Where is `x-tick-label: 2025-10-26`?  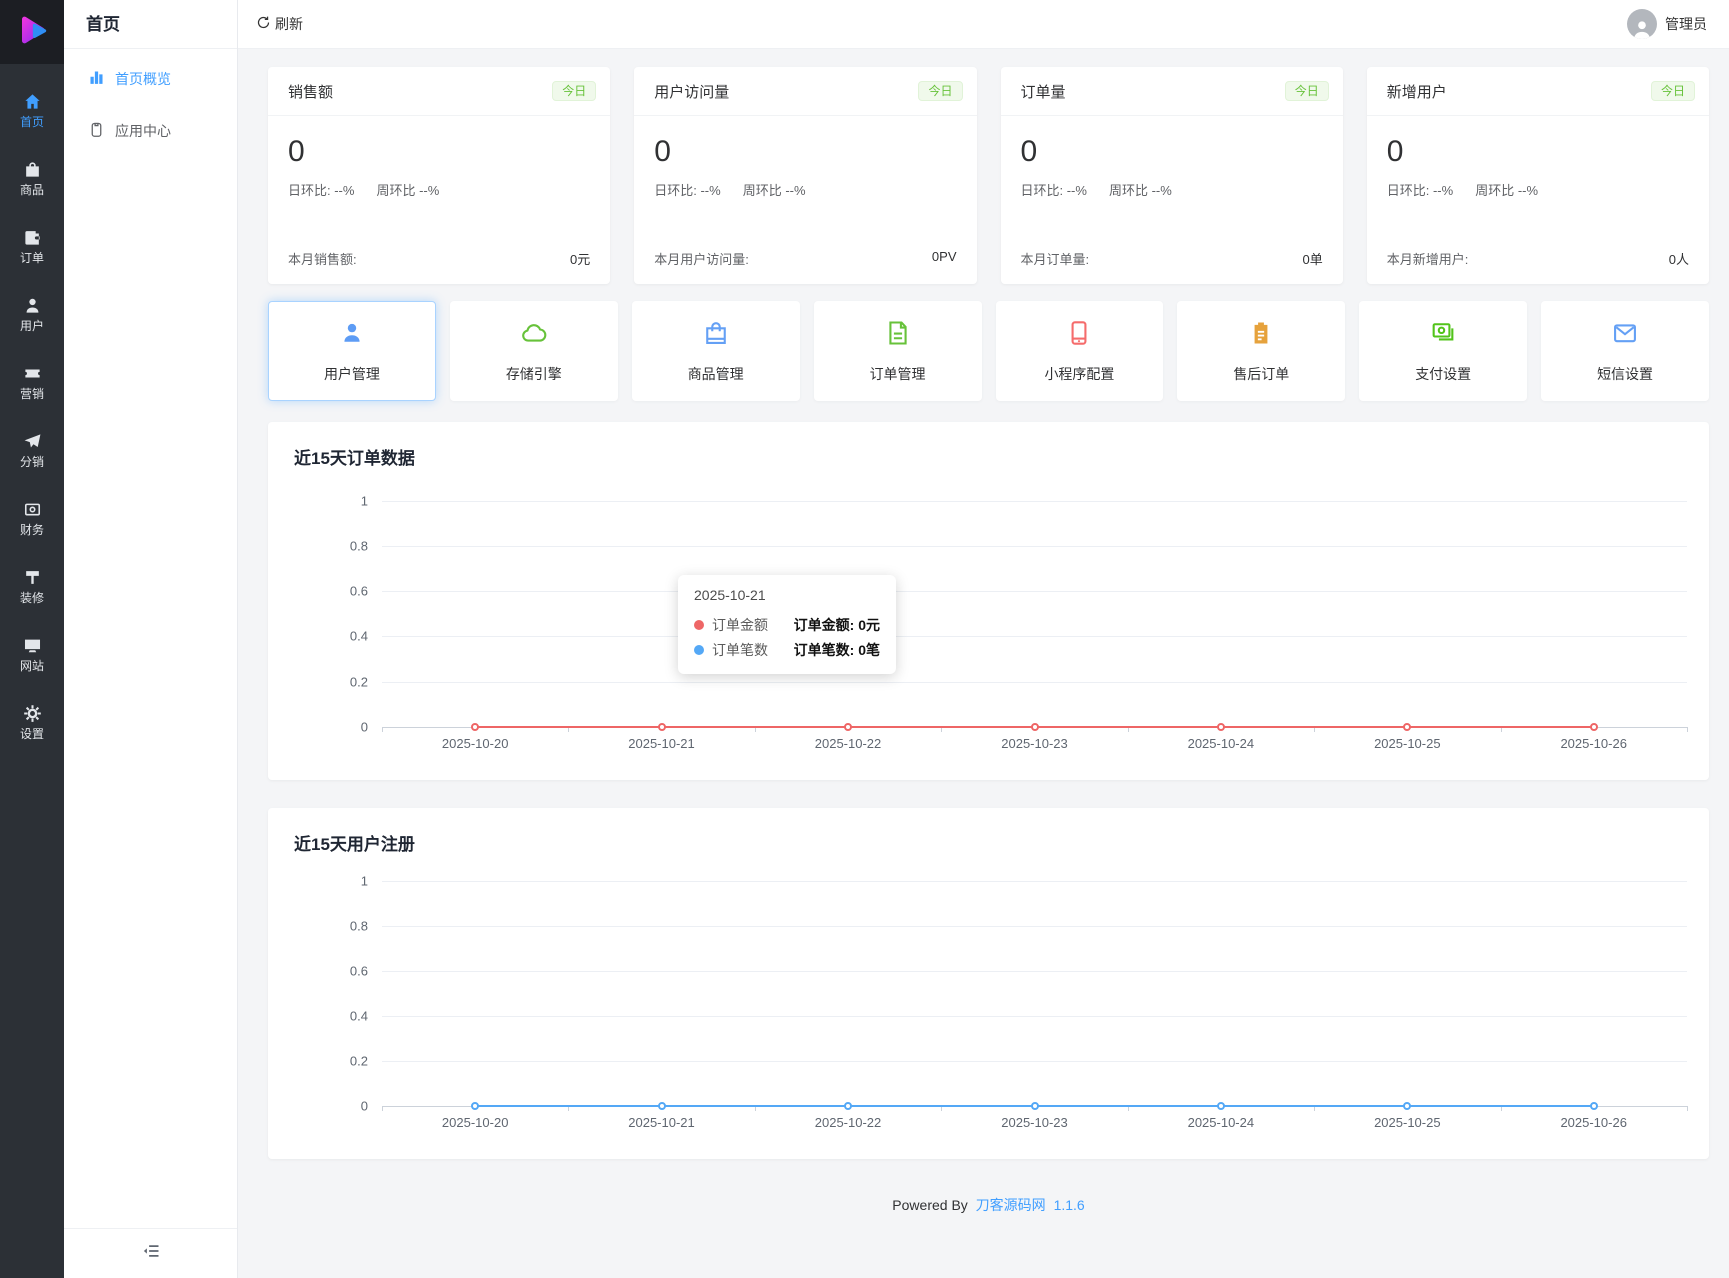
x-tick-label: 2025-10-26 is located at coordinates (1593, 743).